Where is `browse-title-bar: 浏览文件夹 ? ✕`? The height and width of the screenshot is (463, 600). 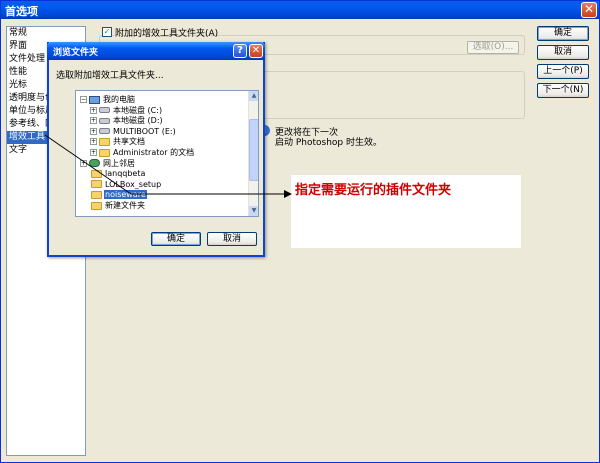
browse-title-bar: 浏览文件夹 ? ✕ is located at coordinates (156, 51).